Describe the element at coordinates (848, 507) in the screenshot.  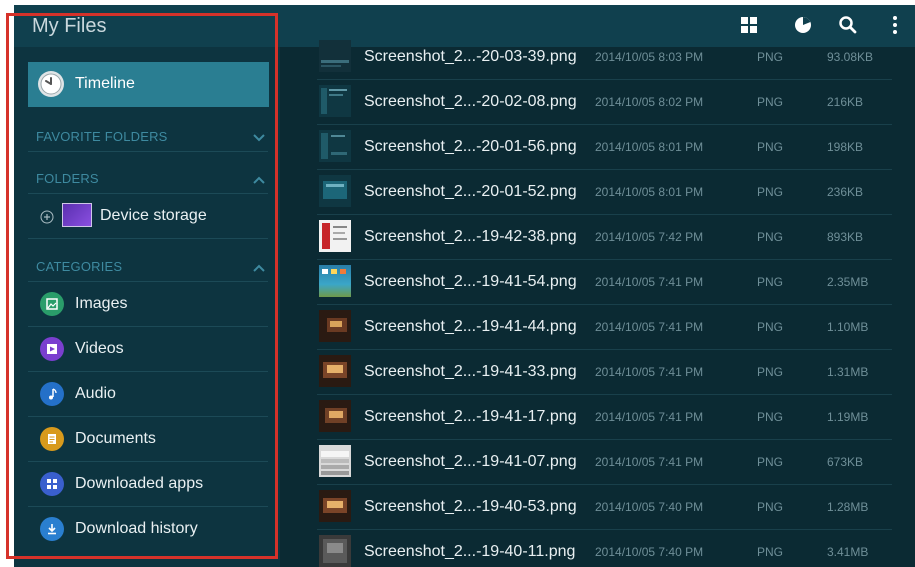
I see `file-size: 1.28MB` at that location.